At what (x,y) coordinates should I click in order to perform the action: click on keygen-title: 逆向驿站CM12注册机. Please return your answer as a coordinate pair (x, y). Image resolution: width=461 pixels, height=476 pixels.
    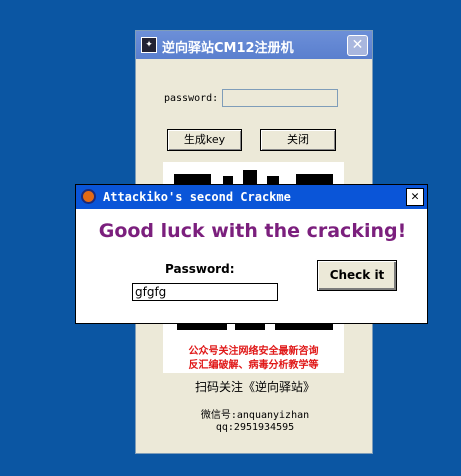
    Looking at the image, I should click on (228, 48).